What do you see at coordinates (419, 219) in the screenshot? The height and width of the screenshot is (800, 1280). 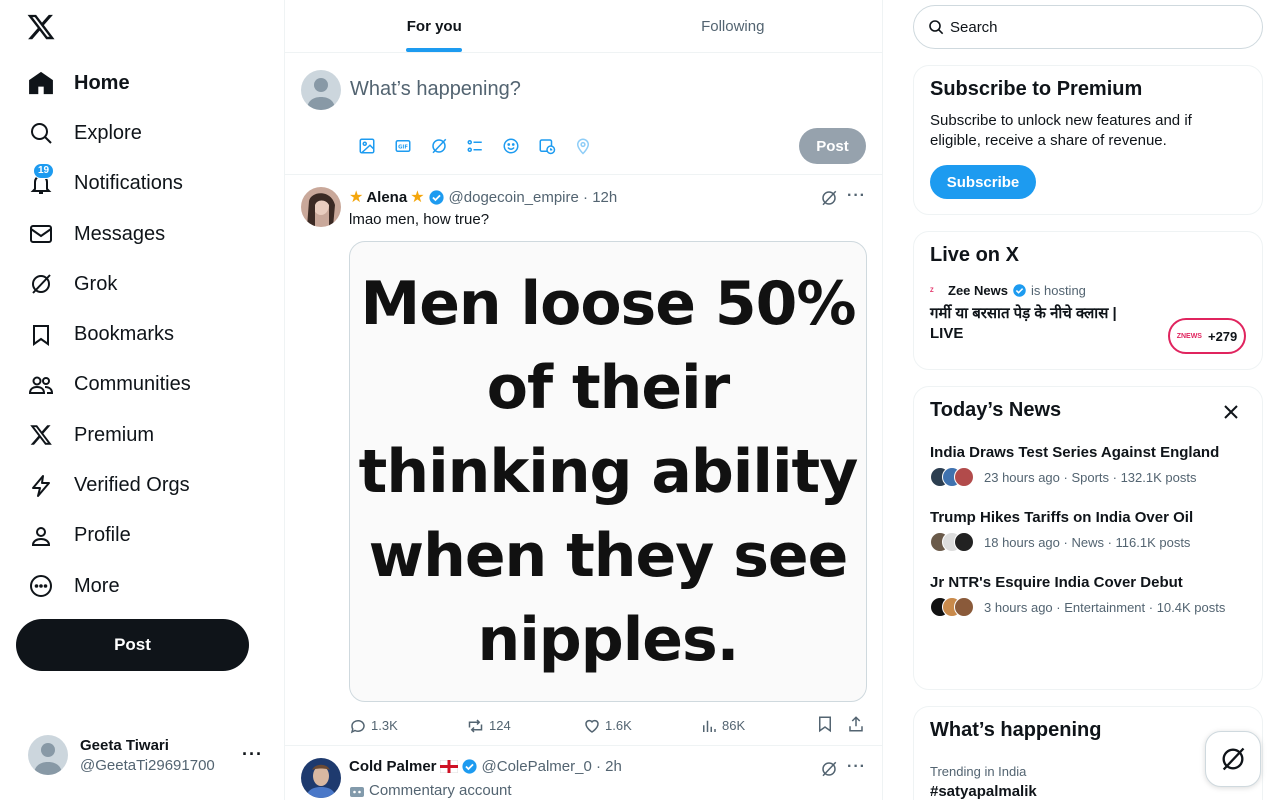 I see `tweet-text: lmao men, how true?` at bounding box center [419, 219].